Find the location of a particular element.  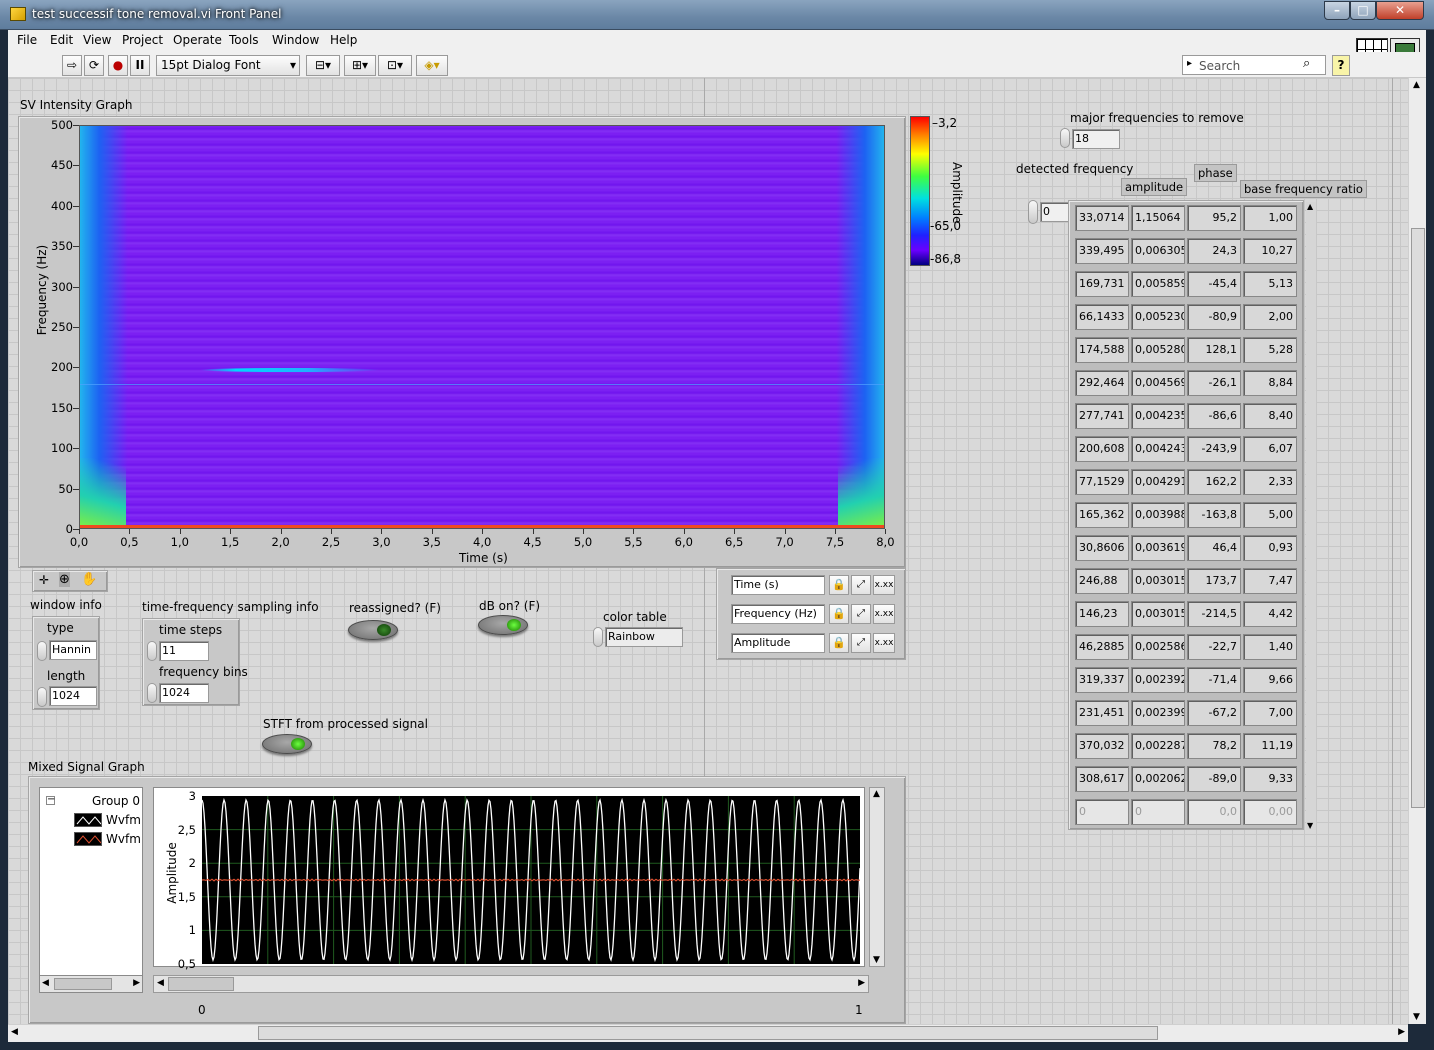

table-cell: 0,004291 is located at coordinates (1158, 482).